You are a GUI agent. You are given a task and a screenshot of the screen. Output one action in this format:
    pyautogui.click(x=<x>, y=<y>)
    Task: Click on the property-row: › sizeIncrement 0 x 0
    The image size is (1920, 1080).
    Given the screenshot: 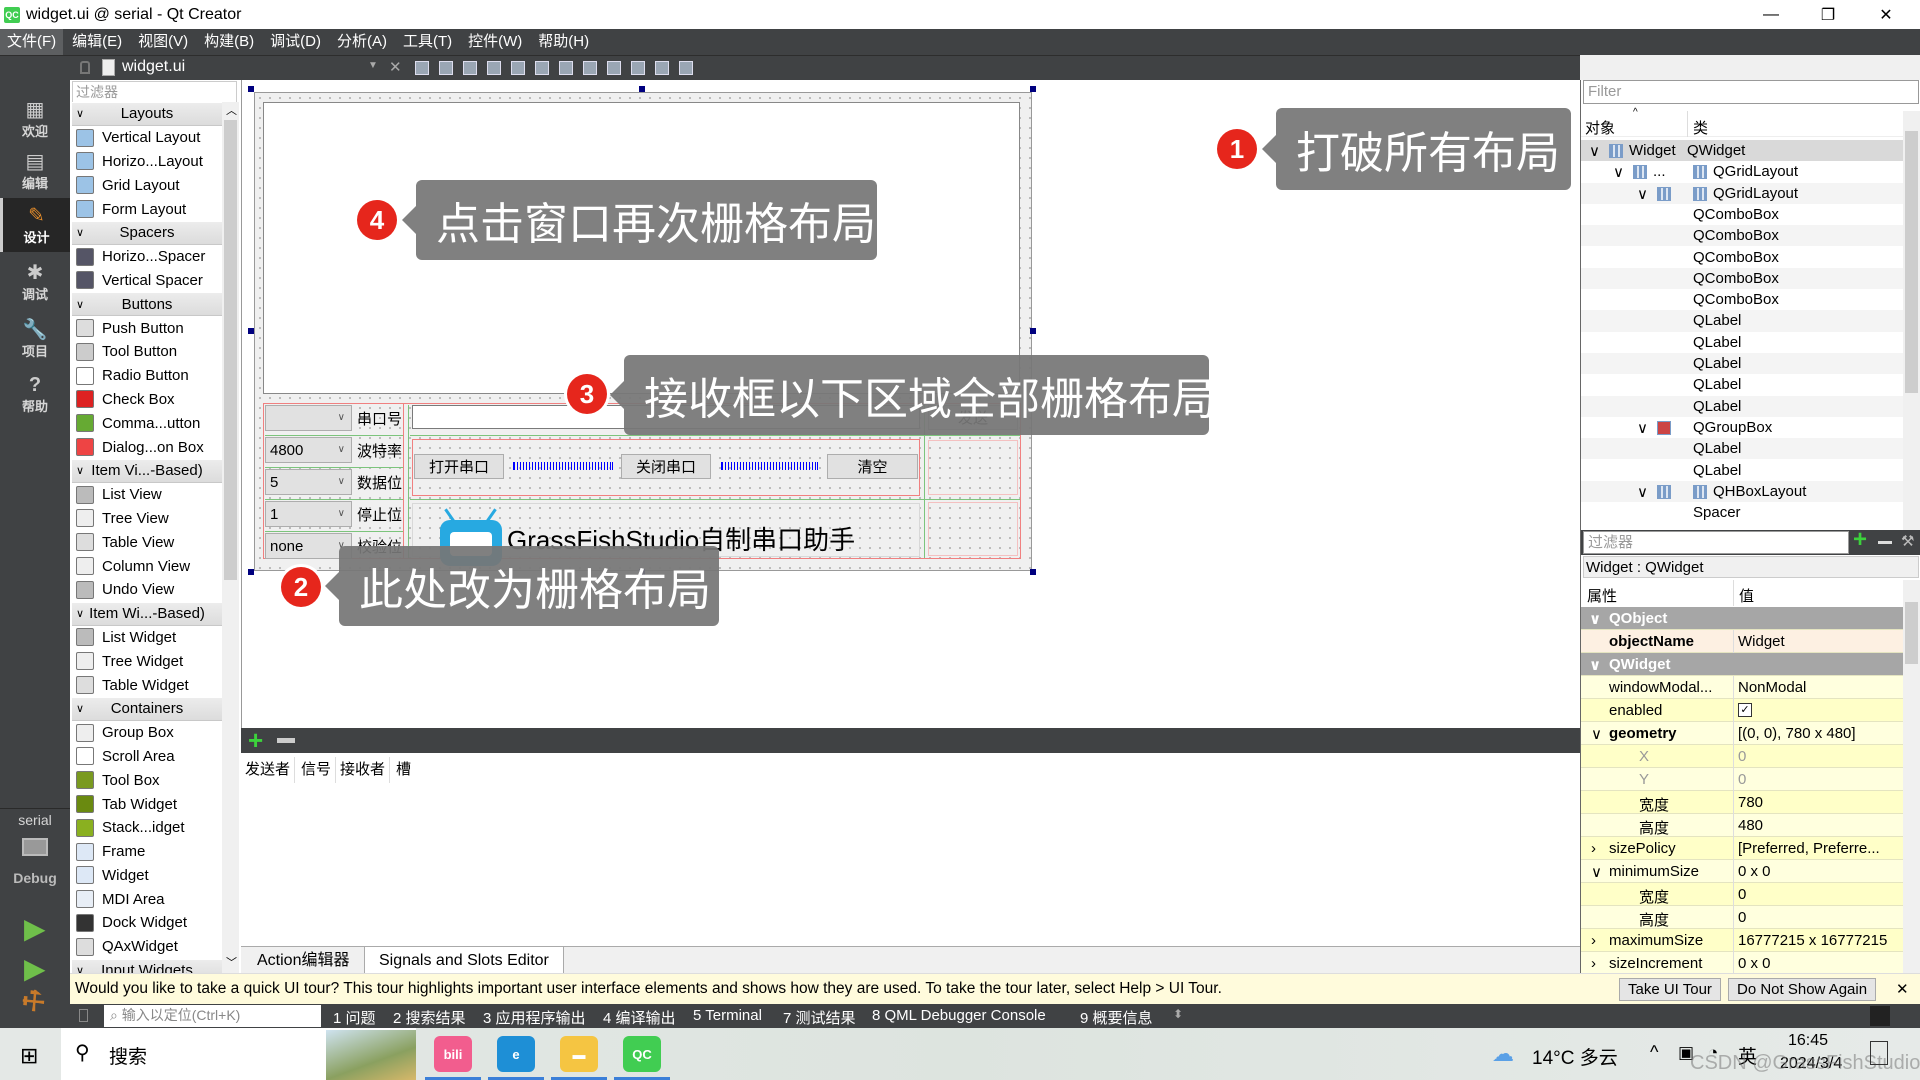 What is the action you would take?
    pyautogui.click(x=1742, y=962)
    